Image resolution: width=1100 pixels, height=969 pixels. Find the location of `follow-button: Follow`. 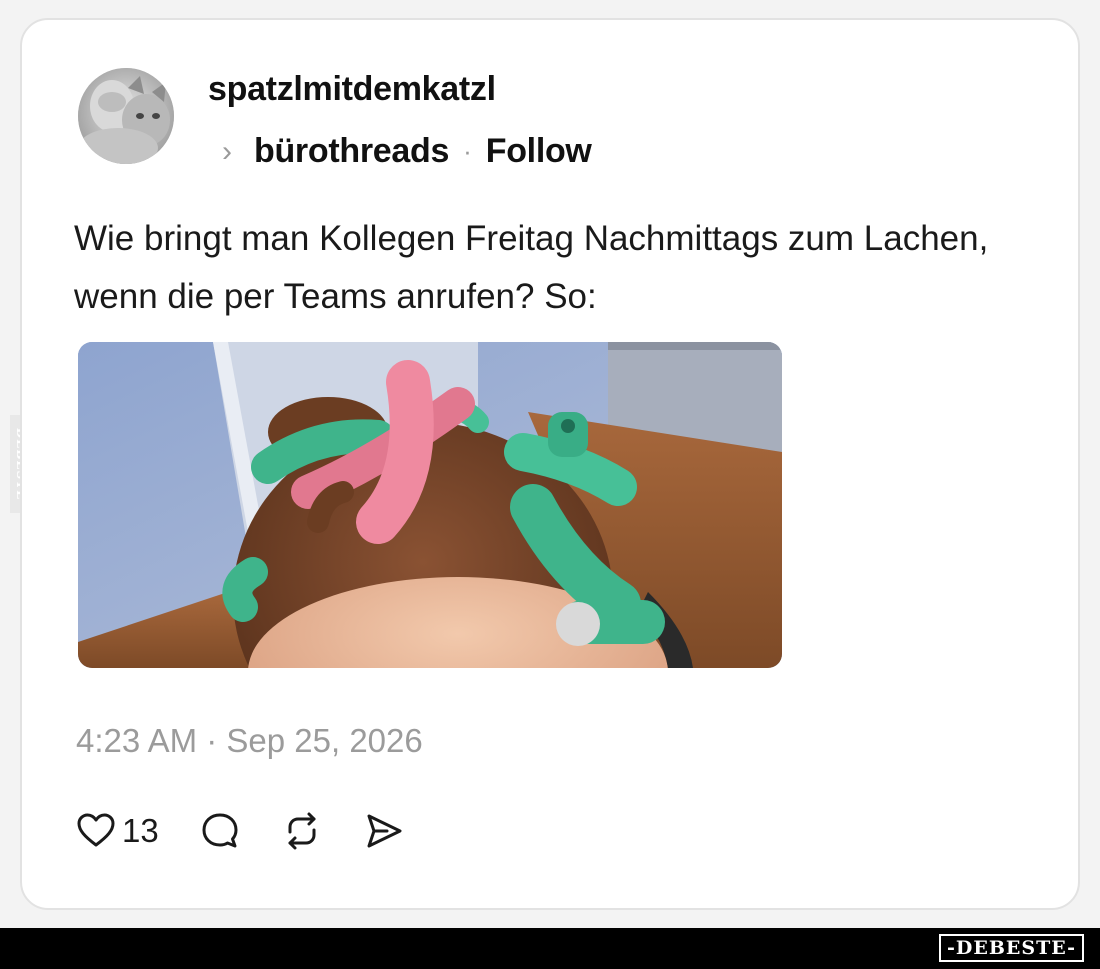

follow-button: Follow is located at coordinates (539, 151).